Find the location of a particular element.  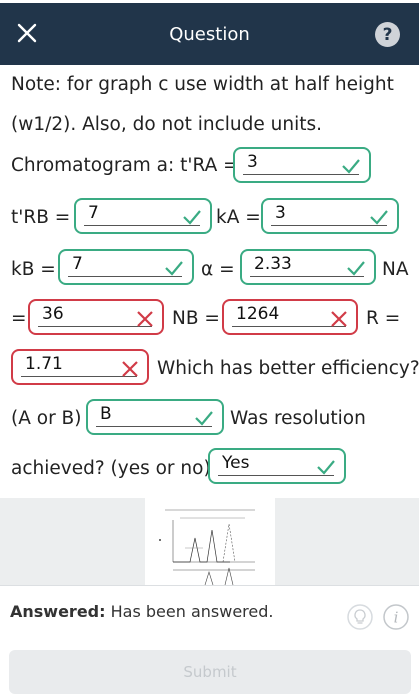

help-icon: ? is located at coordinates (387, 34).